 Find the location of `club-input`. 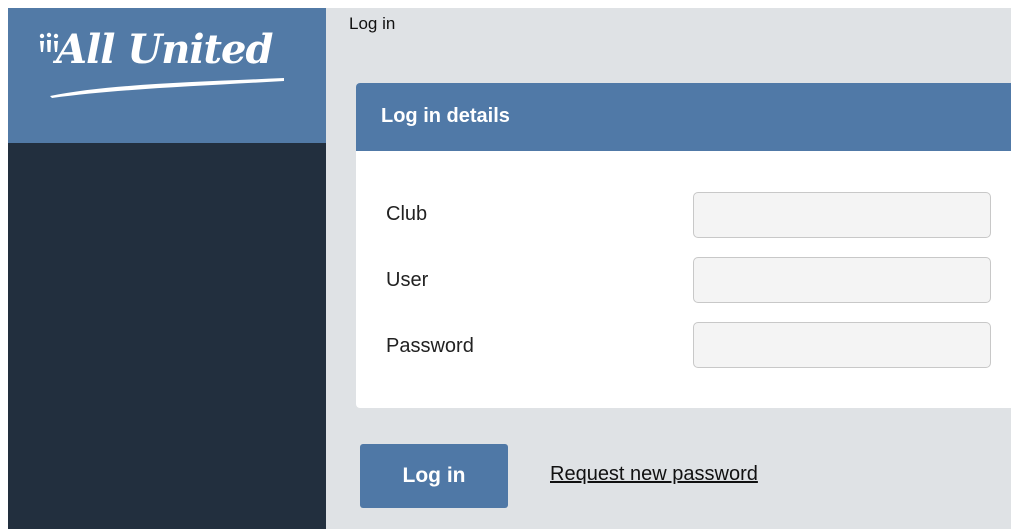

club-input is located at coordinates (842, 215).